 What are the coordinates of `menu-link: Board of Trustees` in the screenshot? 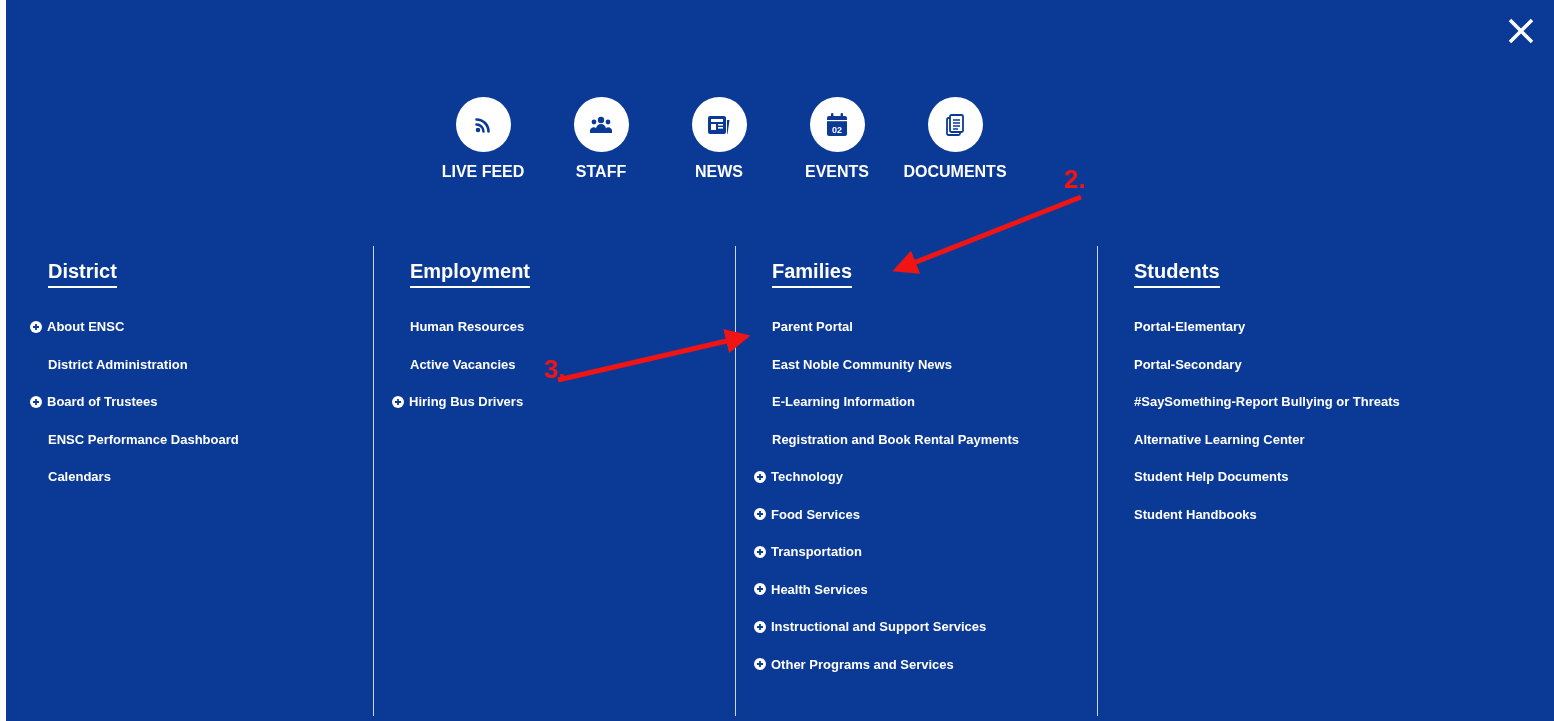 It's located at (94, 402).